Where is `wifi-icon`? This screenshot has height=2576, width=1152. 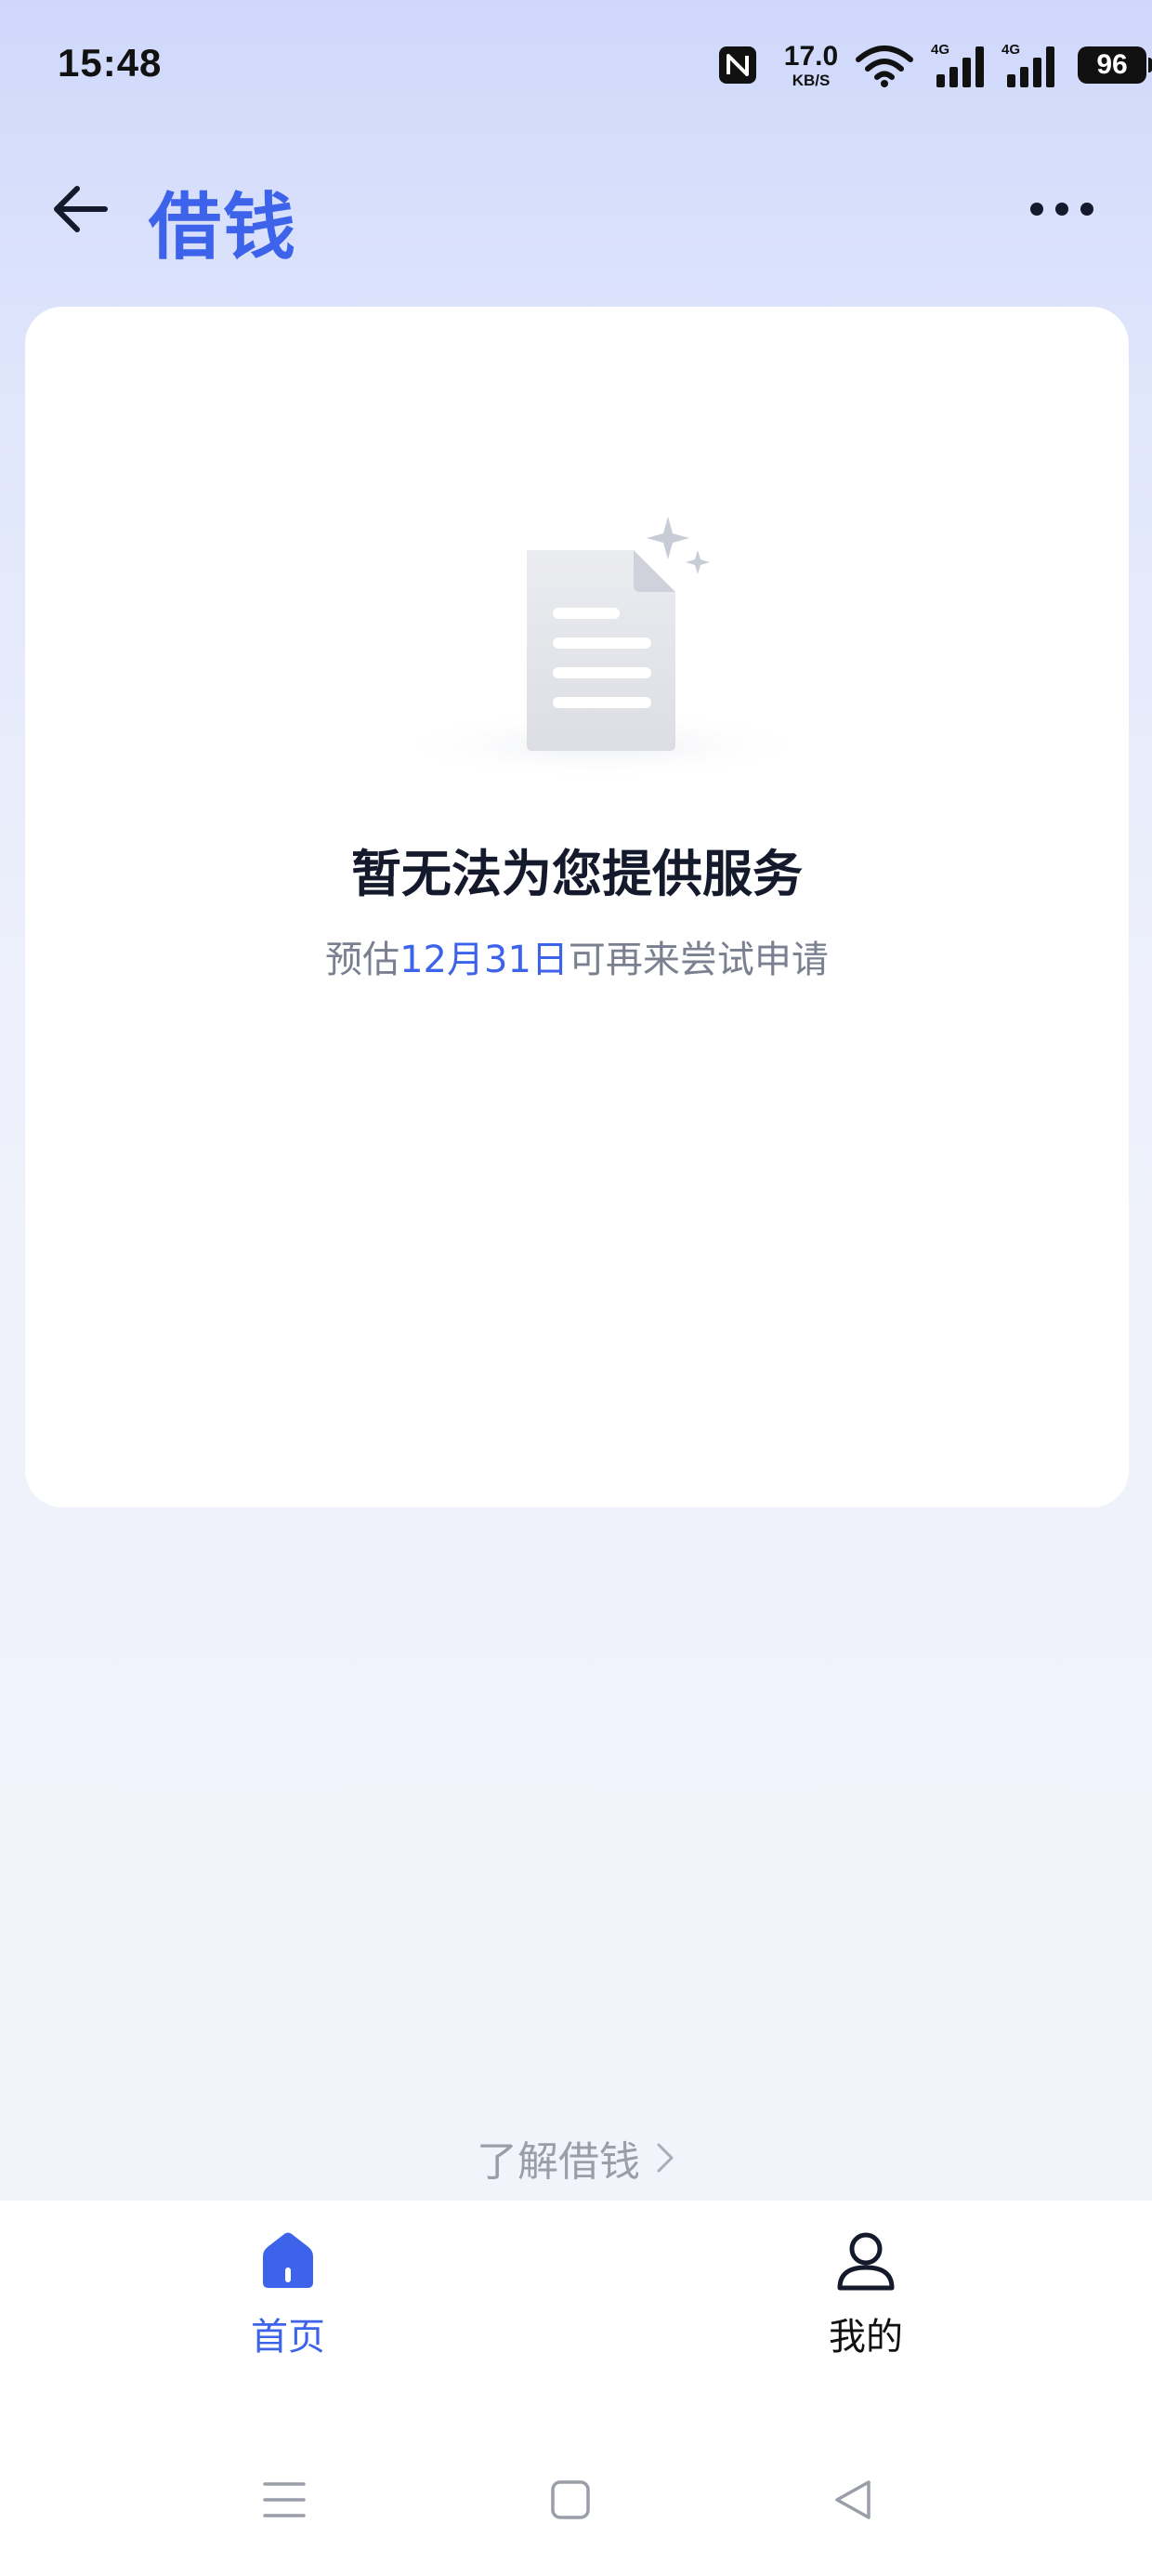
wifi-icon is located at coordinates (884, 66).